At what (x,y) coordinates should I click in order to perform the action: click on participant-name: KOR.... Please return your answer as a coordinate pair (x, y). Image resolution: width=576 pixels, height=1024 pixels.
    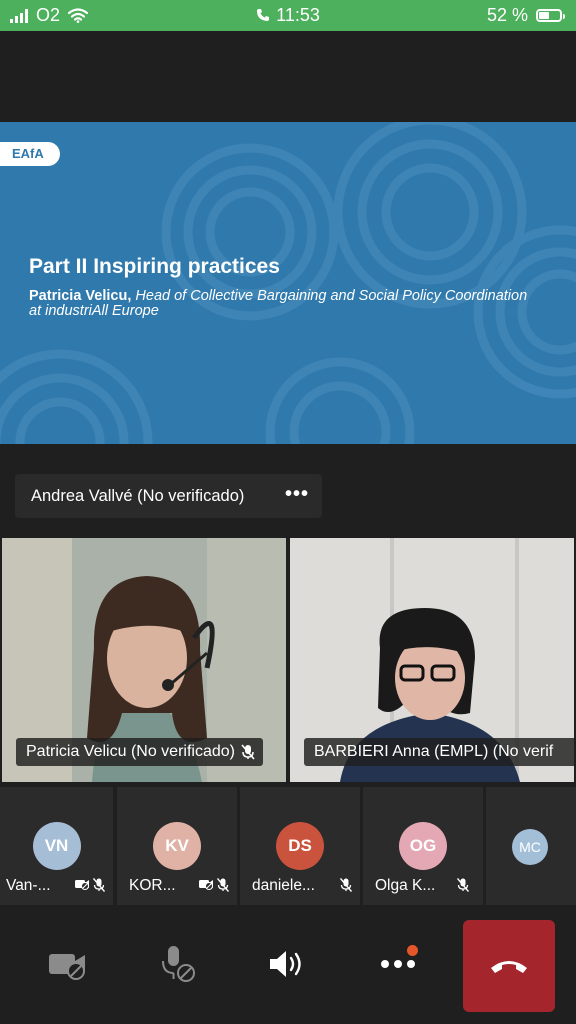
    Looking at the image, I should click on (152, 885).